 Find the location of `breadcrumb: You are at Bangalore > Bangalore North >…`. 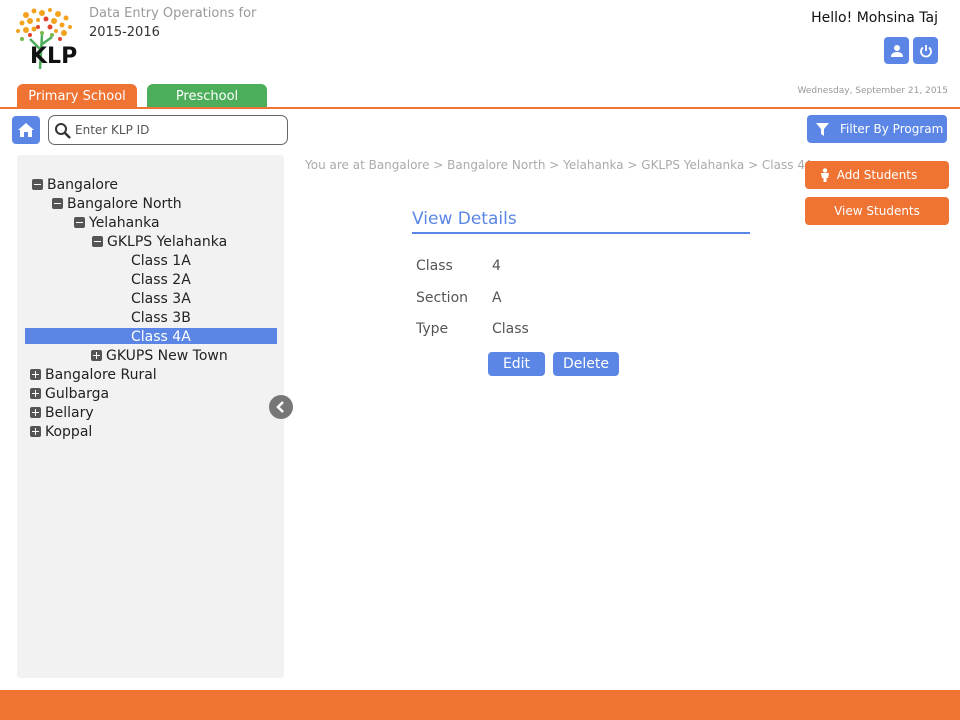

breadcrumb: You are at Bangalore > Bangalore North >… is located at coordinates (559, 165).